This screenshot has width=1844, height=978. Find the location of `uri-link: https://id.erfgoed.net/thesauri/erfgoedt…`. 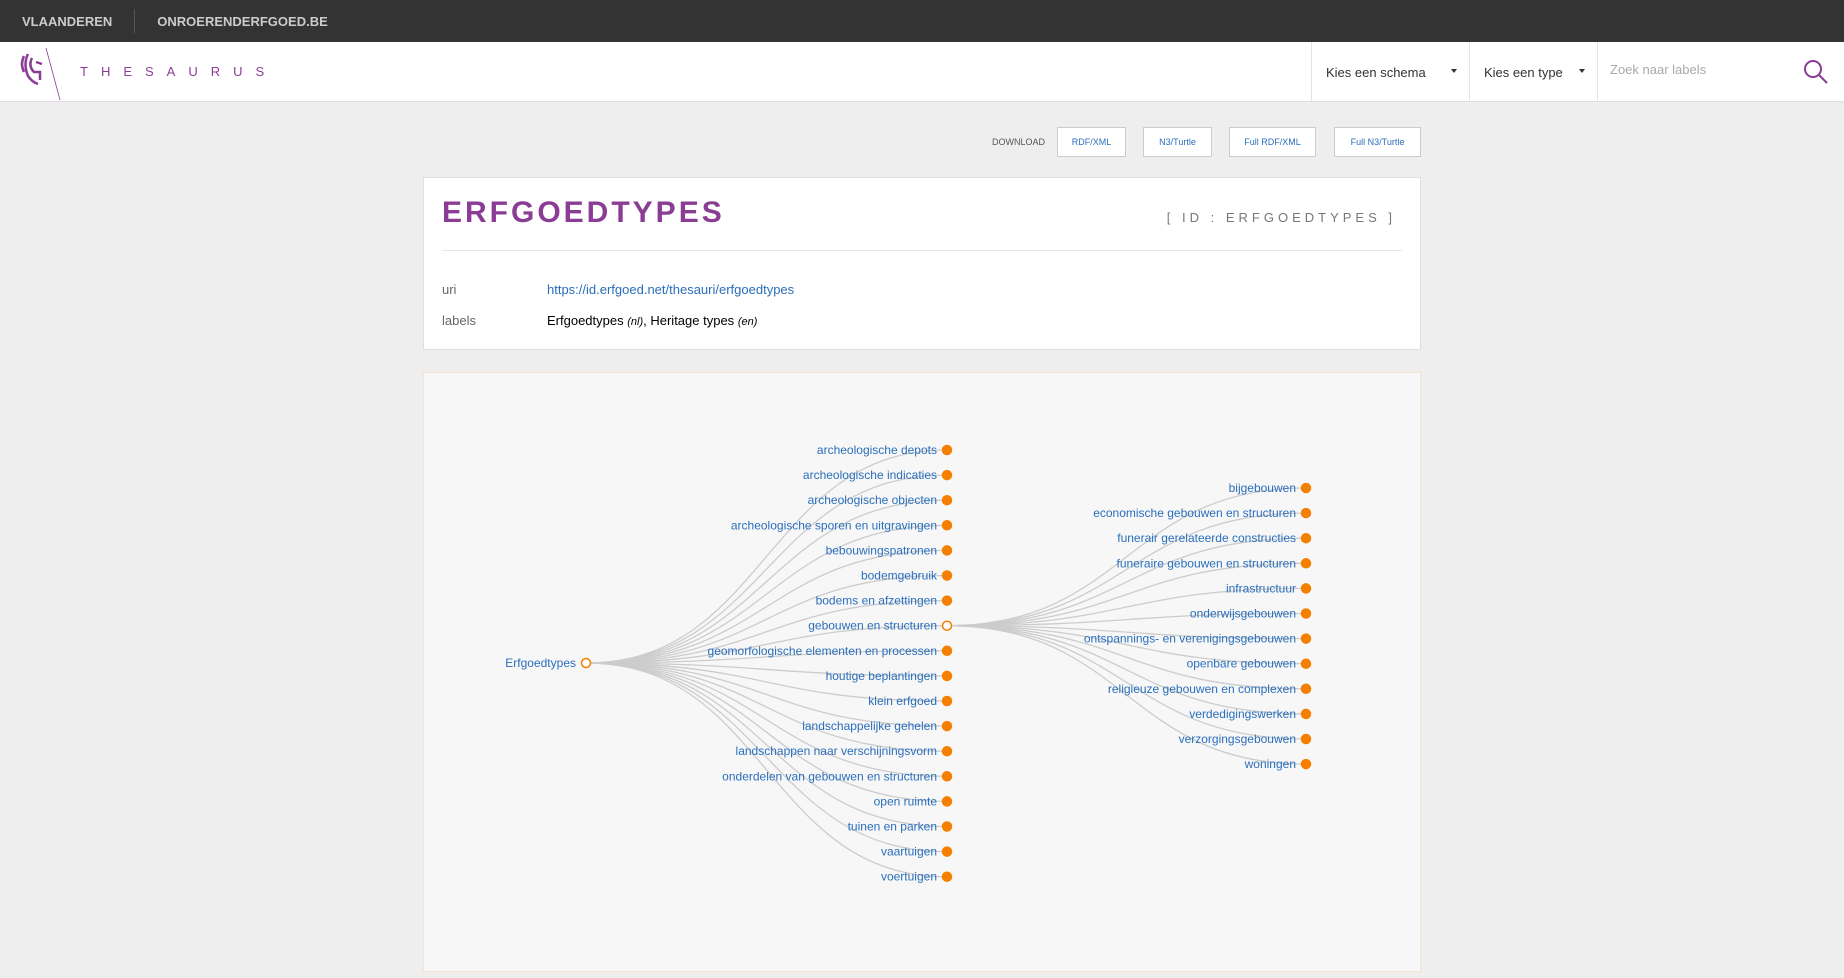

uri-link: https://id.erfgoed.net/thesauri/erfgoedt… is located at coordinates (670, 289).